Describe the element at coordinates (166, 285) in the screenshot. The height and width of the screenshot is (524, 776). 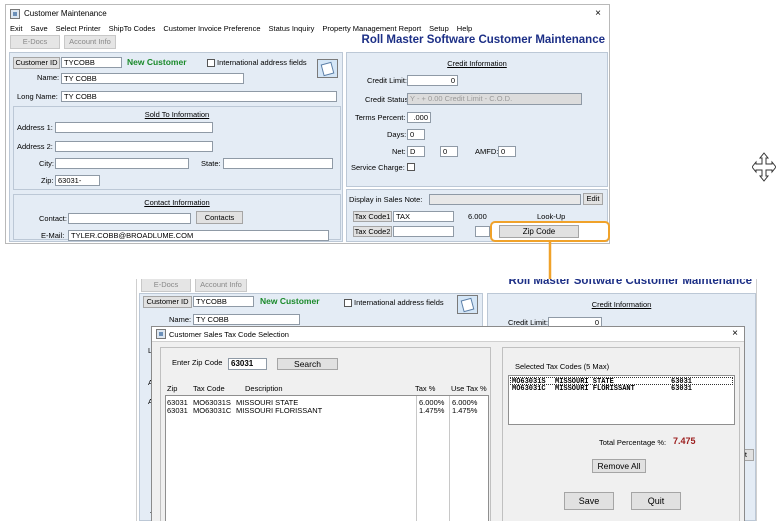
I see `tab-edocs-2: E-Docs` at that location.